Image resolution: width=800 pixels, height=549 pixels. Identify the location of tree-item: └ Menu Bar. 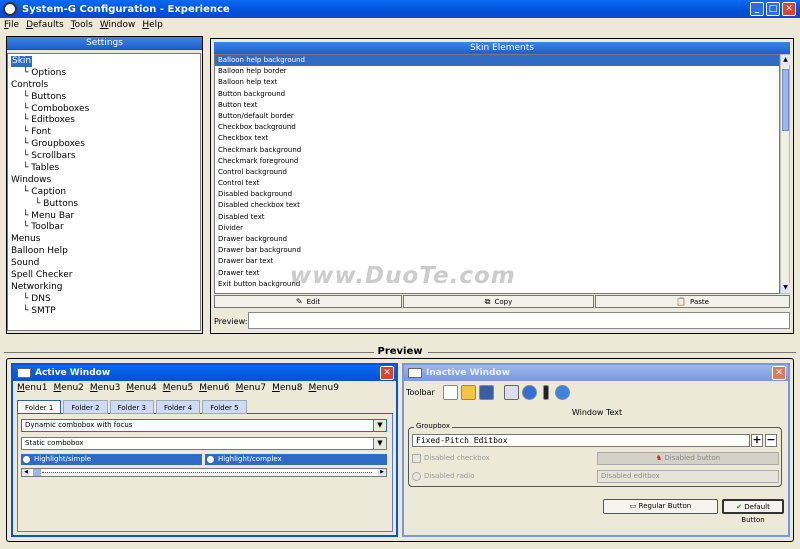
(104, 217).